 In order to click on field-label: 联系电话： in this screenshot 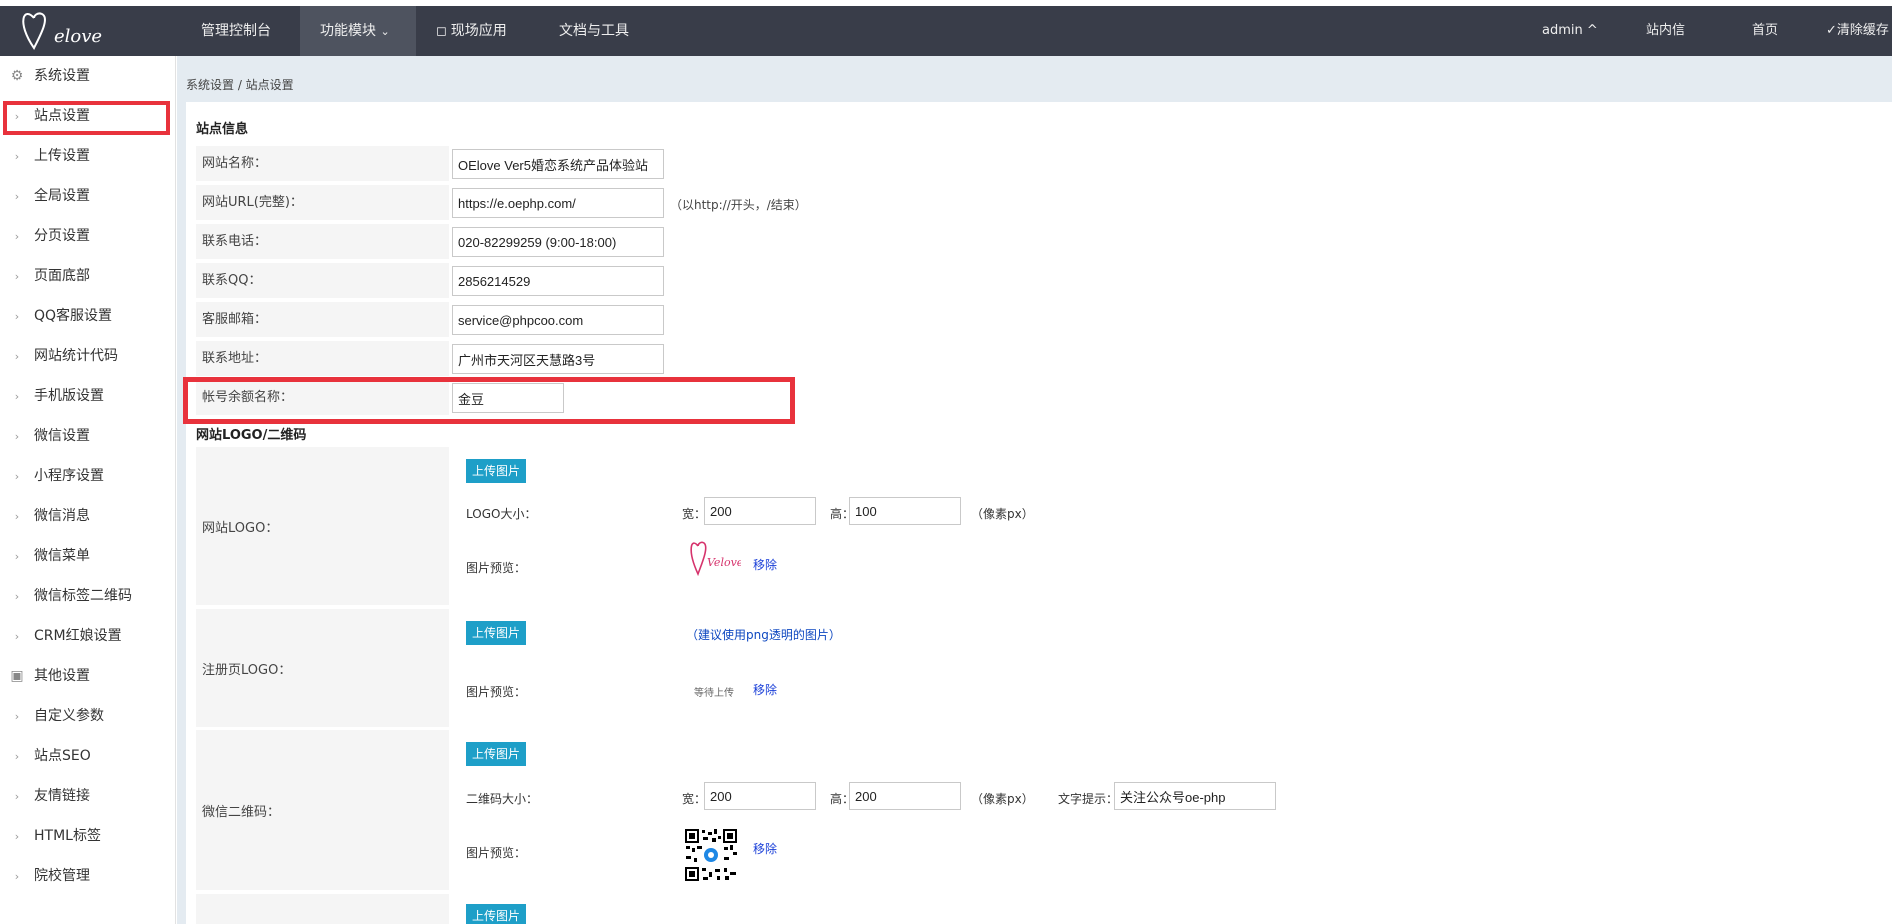, I will do `click(322, 241)`.